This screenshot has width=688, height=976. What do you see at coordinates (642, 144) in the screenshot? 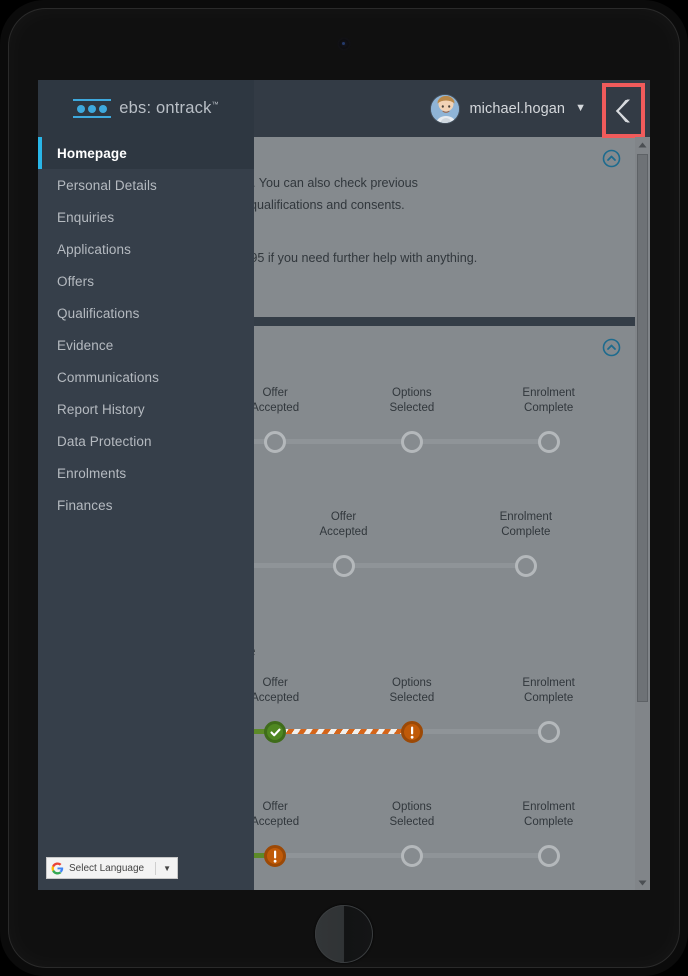
I see `scroll-up-arrow` at bounding box center [642, 144].